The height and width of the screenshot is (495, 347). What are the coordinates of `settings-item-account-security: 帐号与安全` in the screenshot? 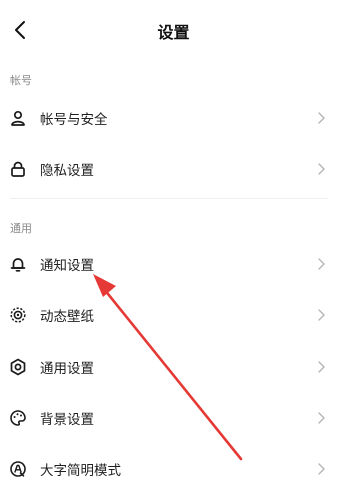 It's located at (173, 118).